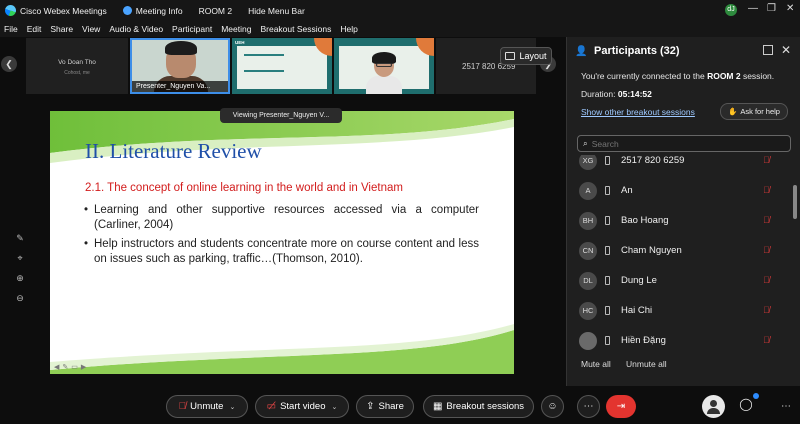  What do you see at coordinates (295, 29) in the screenshot?
I see `menu-breakout-sessions: Breakout Sessions` at bounding box center [295, 29].